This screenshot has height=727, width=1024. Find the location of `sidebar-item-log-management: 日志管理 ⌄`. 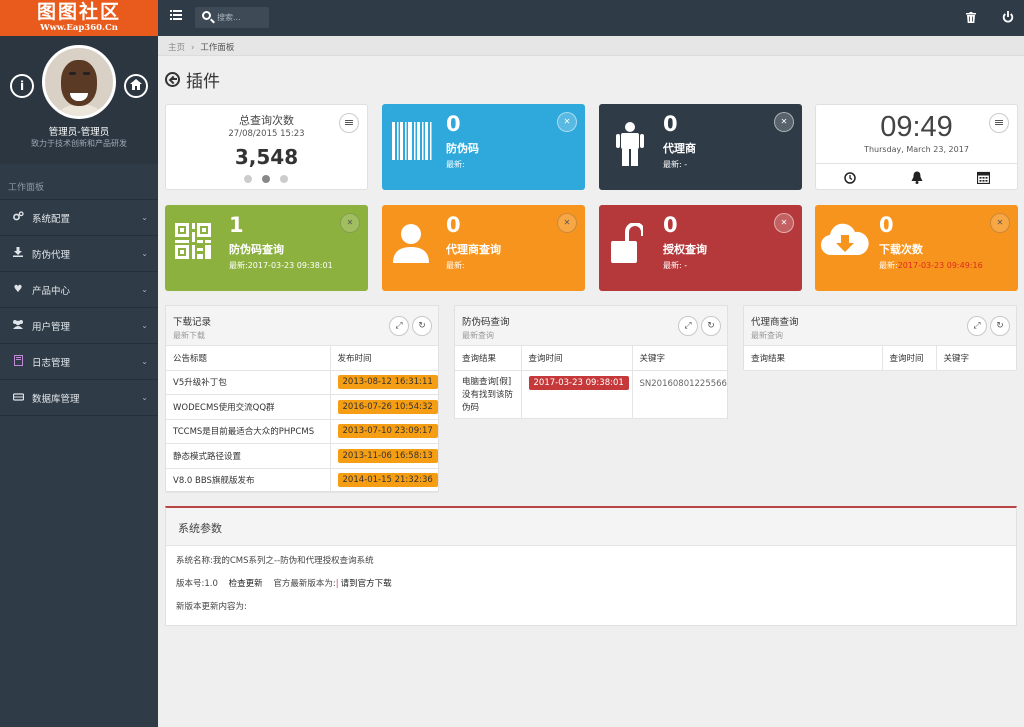

sidebar-item-log-management: 日志管理 ⌄ is located at coordinates (79, 362).